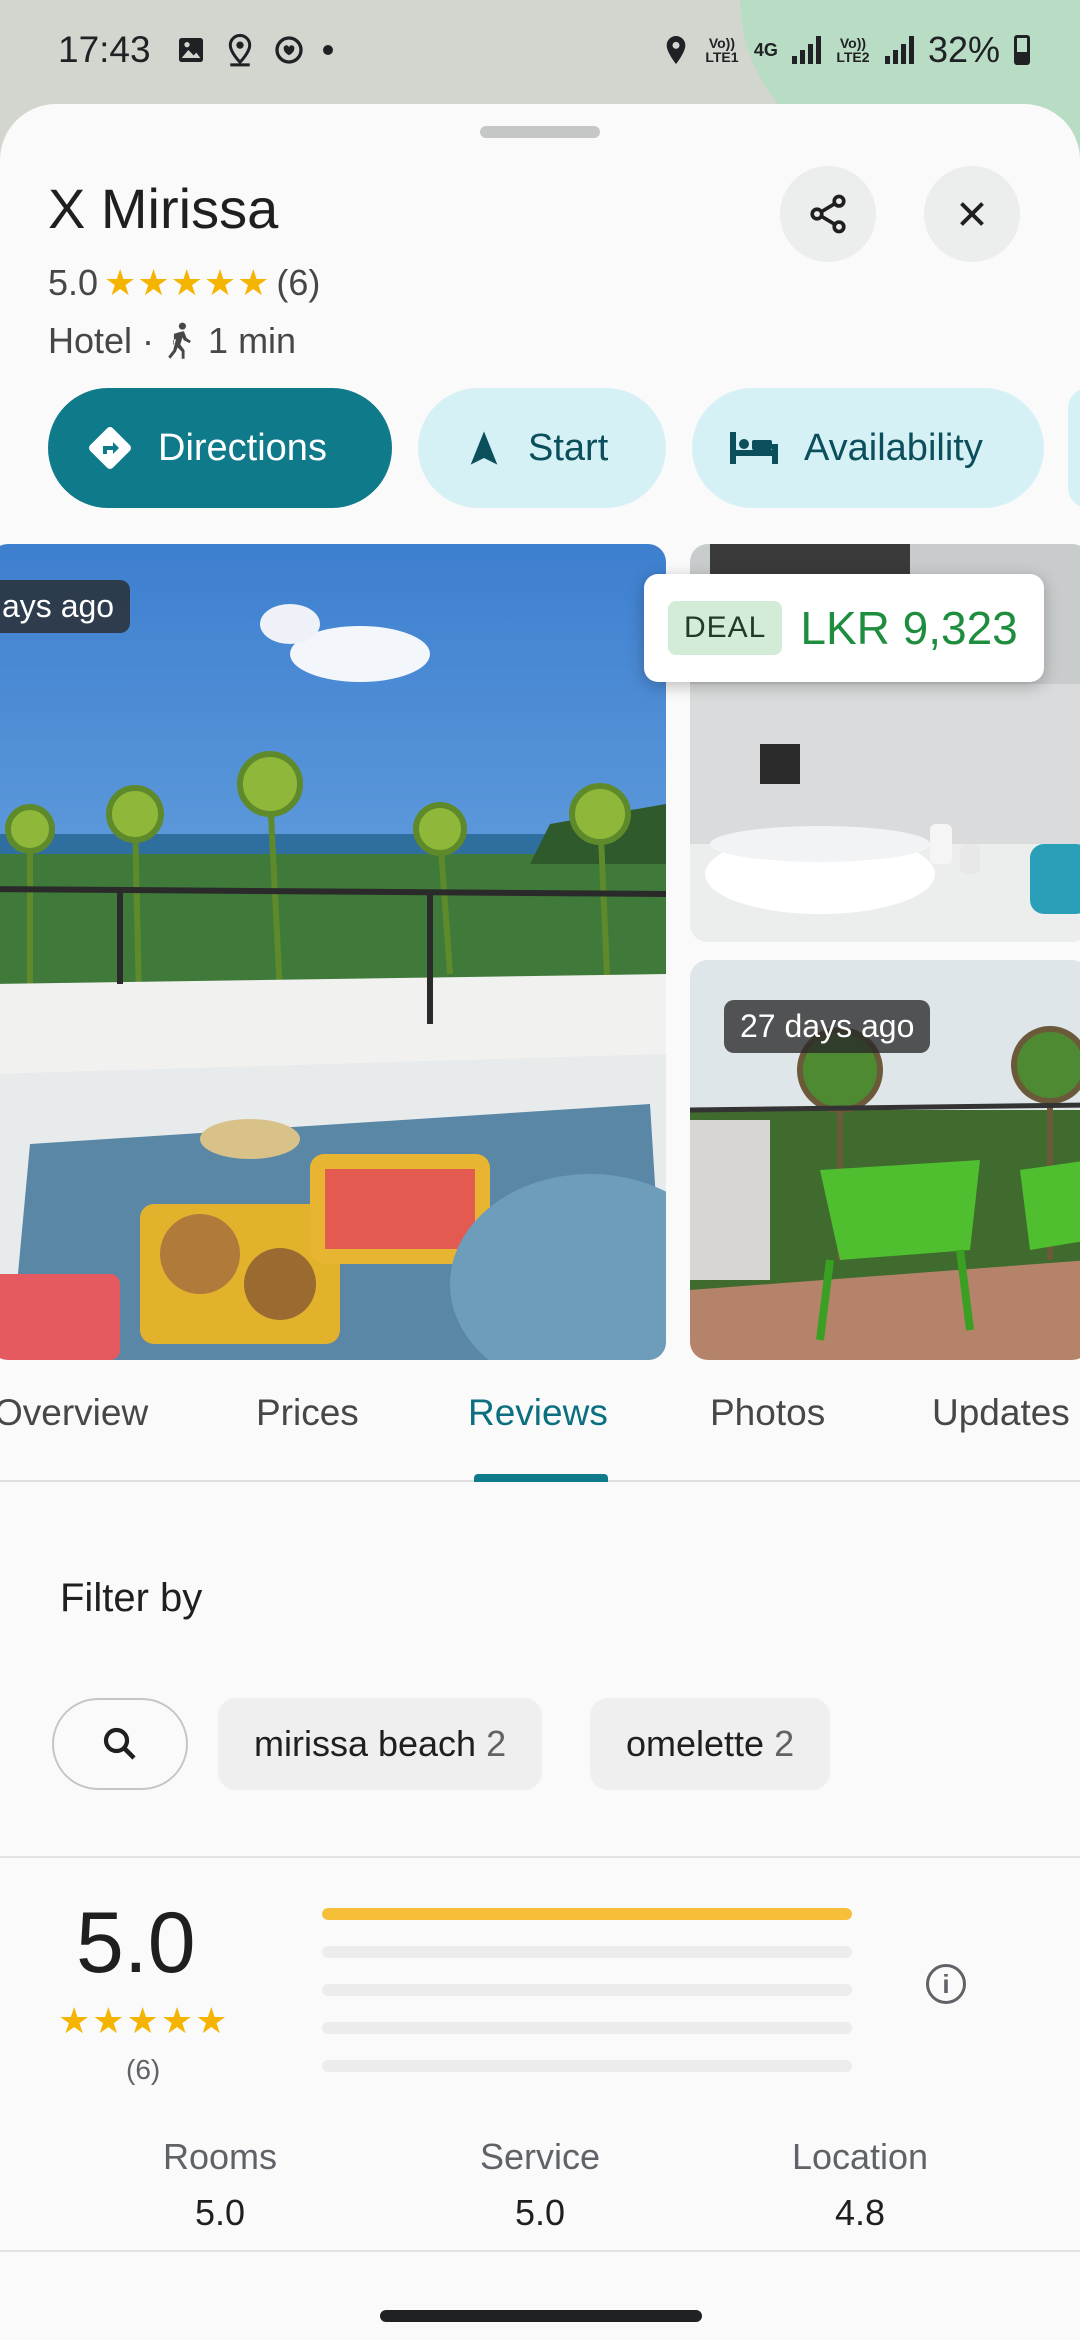 This screenshot has height=2340, width=1080. Describe the element at coordinates (893, 447) in the screenshot. I see `availability-label: Availability` at that location.